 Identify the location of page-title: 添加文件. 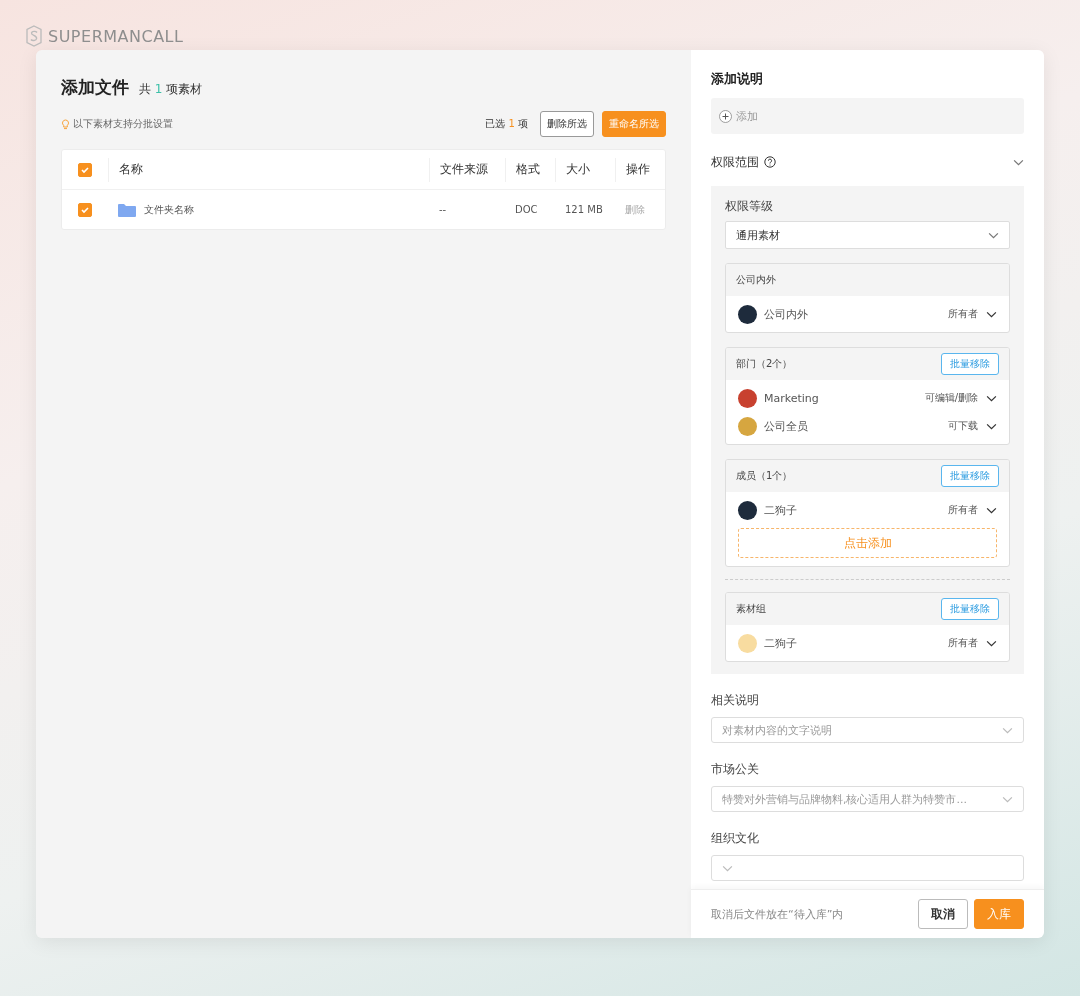
(95, 87).